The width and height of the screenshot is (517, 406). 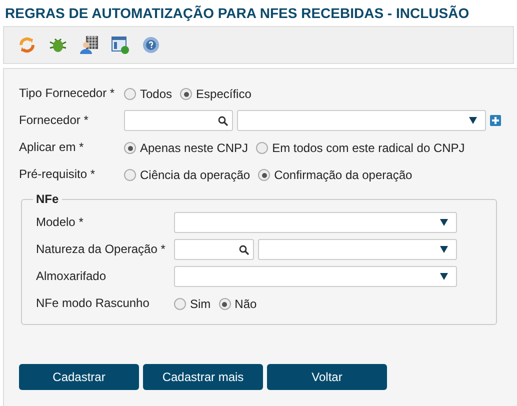 What do you see at coordinates (52, 147) in the screenshot?
I see `field-label: Aplicar em *` at bounding box center [52, 147].